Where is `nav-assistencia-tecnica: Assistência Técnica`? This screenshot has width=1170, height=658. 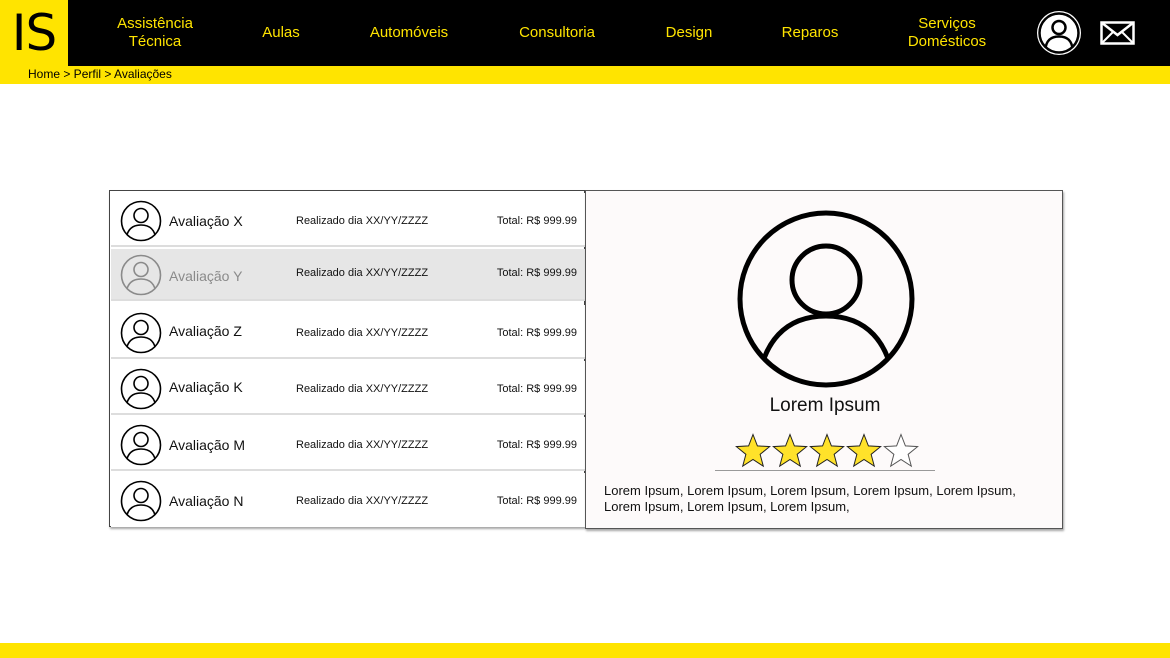 nav-assistencia-tecnica: Assistência Técnica is located at coordinates (155, 33).